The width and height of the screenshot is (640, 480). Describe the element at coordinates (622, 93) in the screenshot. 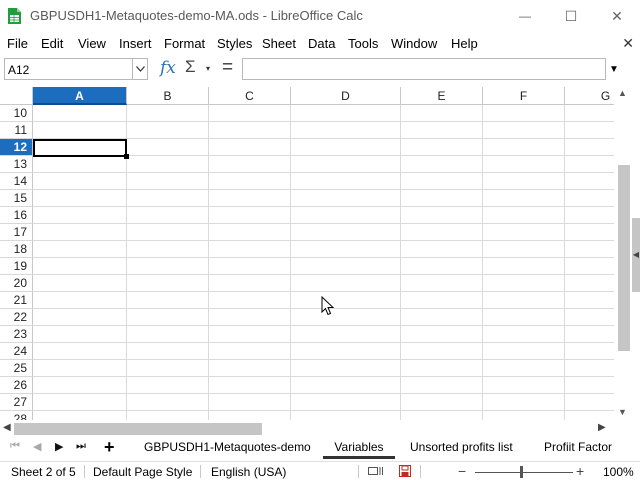

I see `scroll-up-icon: ▲` at that location.